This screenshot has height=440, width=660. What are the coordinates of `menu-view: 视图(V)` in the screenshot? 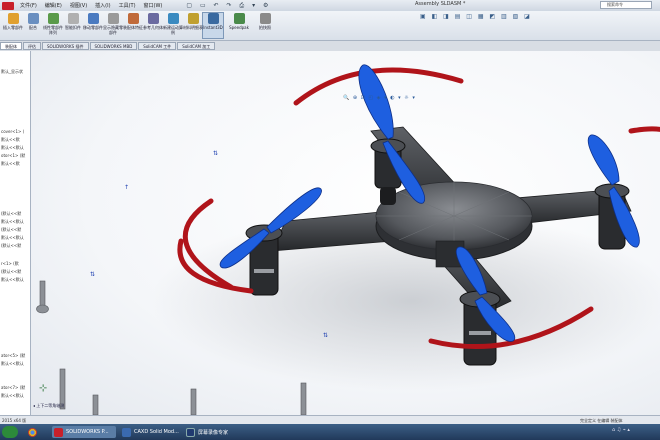 It's located at (78, 5).